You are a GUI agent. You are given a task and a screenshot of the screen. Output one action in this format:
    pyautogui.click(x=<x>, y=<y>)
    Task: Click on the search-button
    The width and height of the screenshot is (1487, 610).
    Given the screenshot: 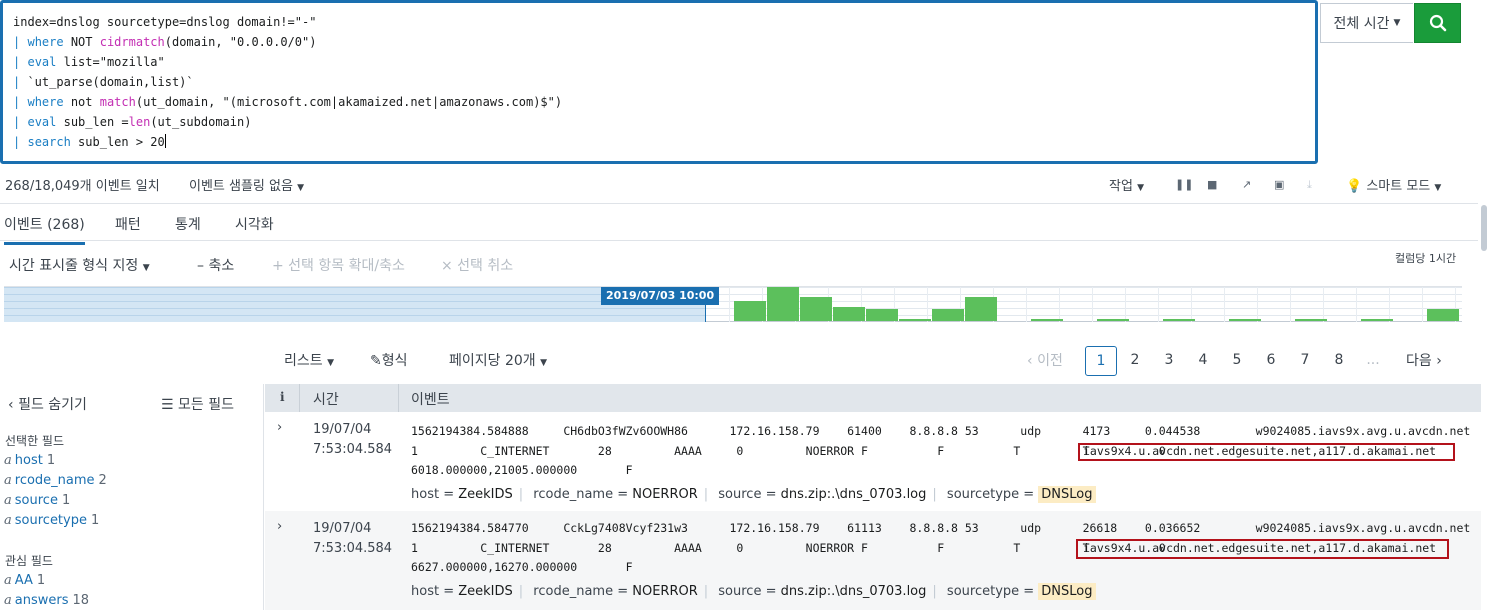 What is the action you would take?
    pyautogui.click(x=1437, y=23)
    